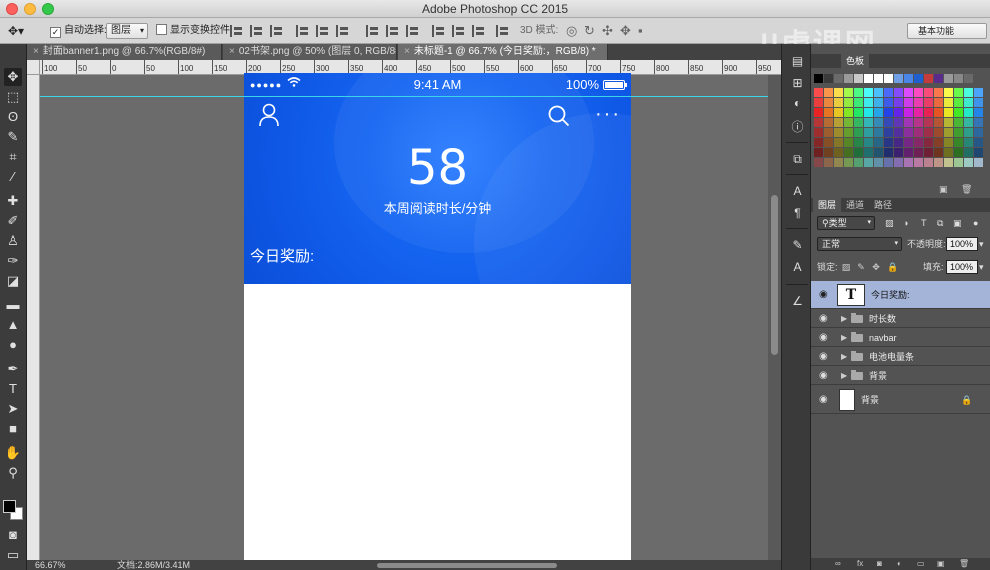 This screenshot has width=990, height=570. Describe the element at coordinates (13, 157) in the screenshot. I see `crop-tool-icon: ⌗` at that location.